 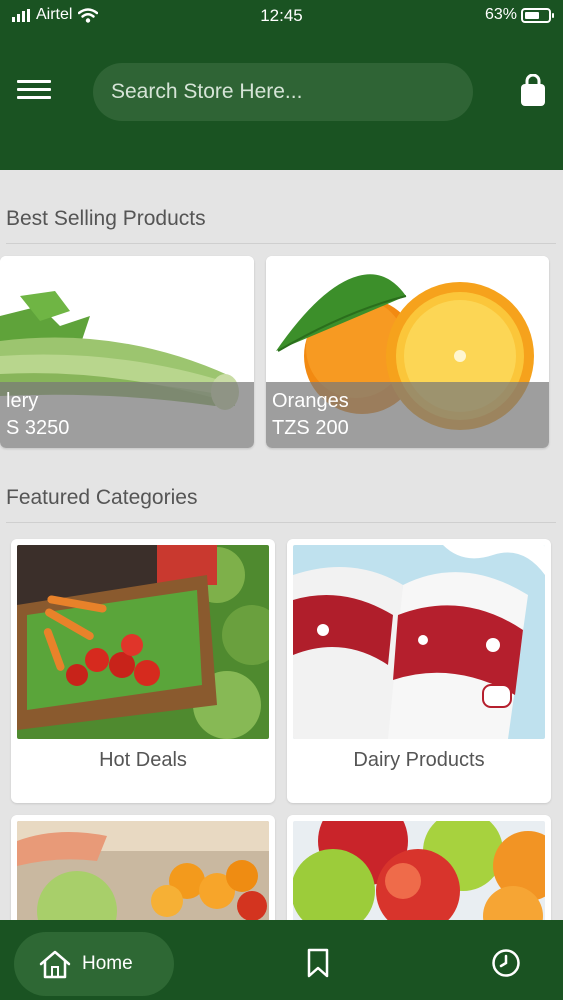 I want to click on product-caption: Oranges TZS 200, so click(x=407, y=415).